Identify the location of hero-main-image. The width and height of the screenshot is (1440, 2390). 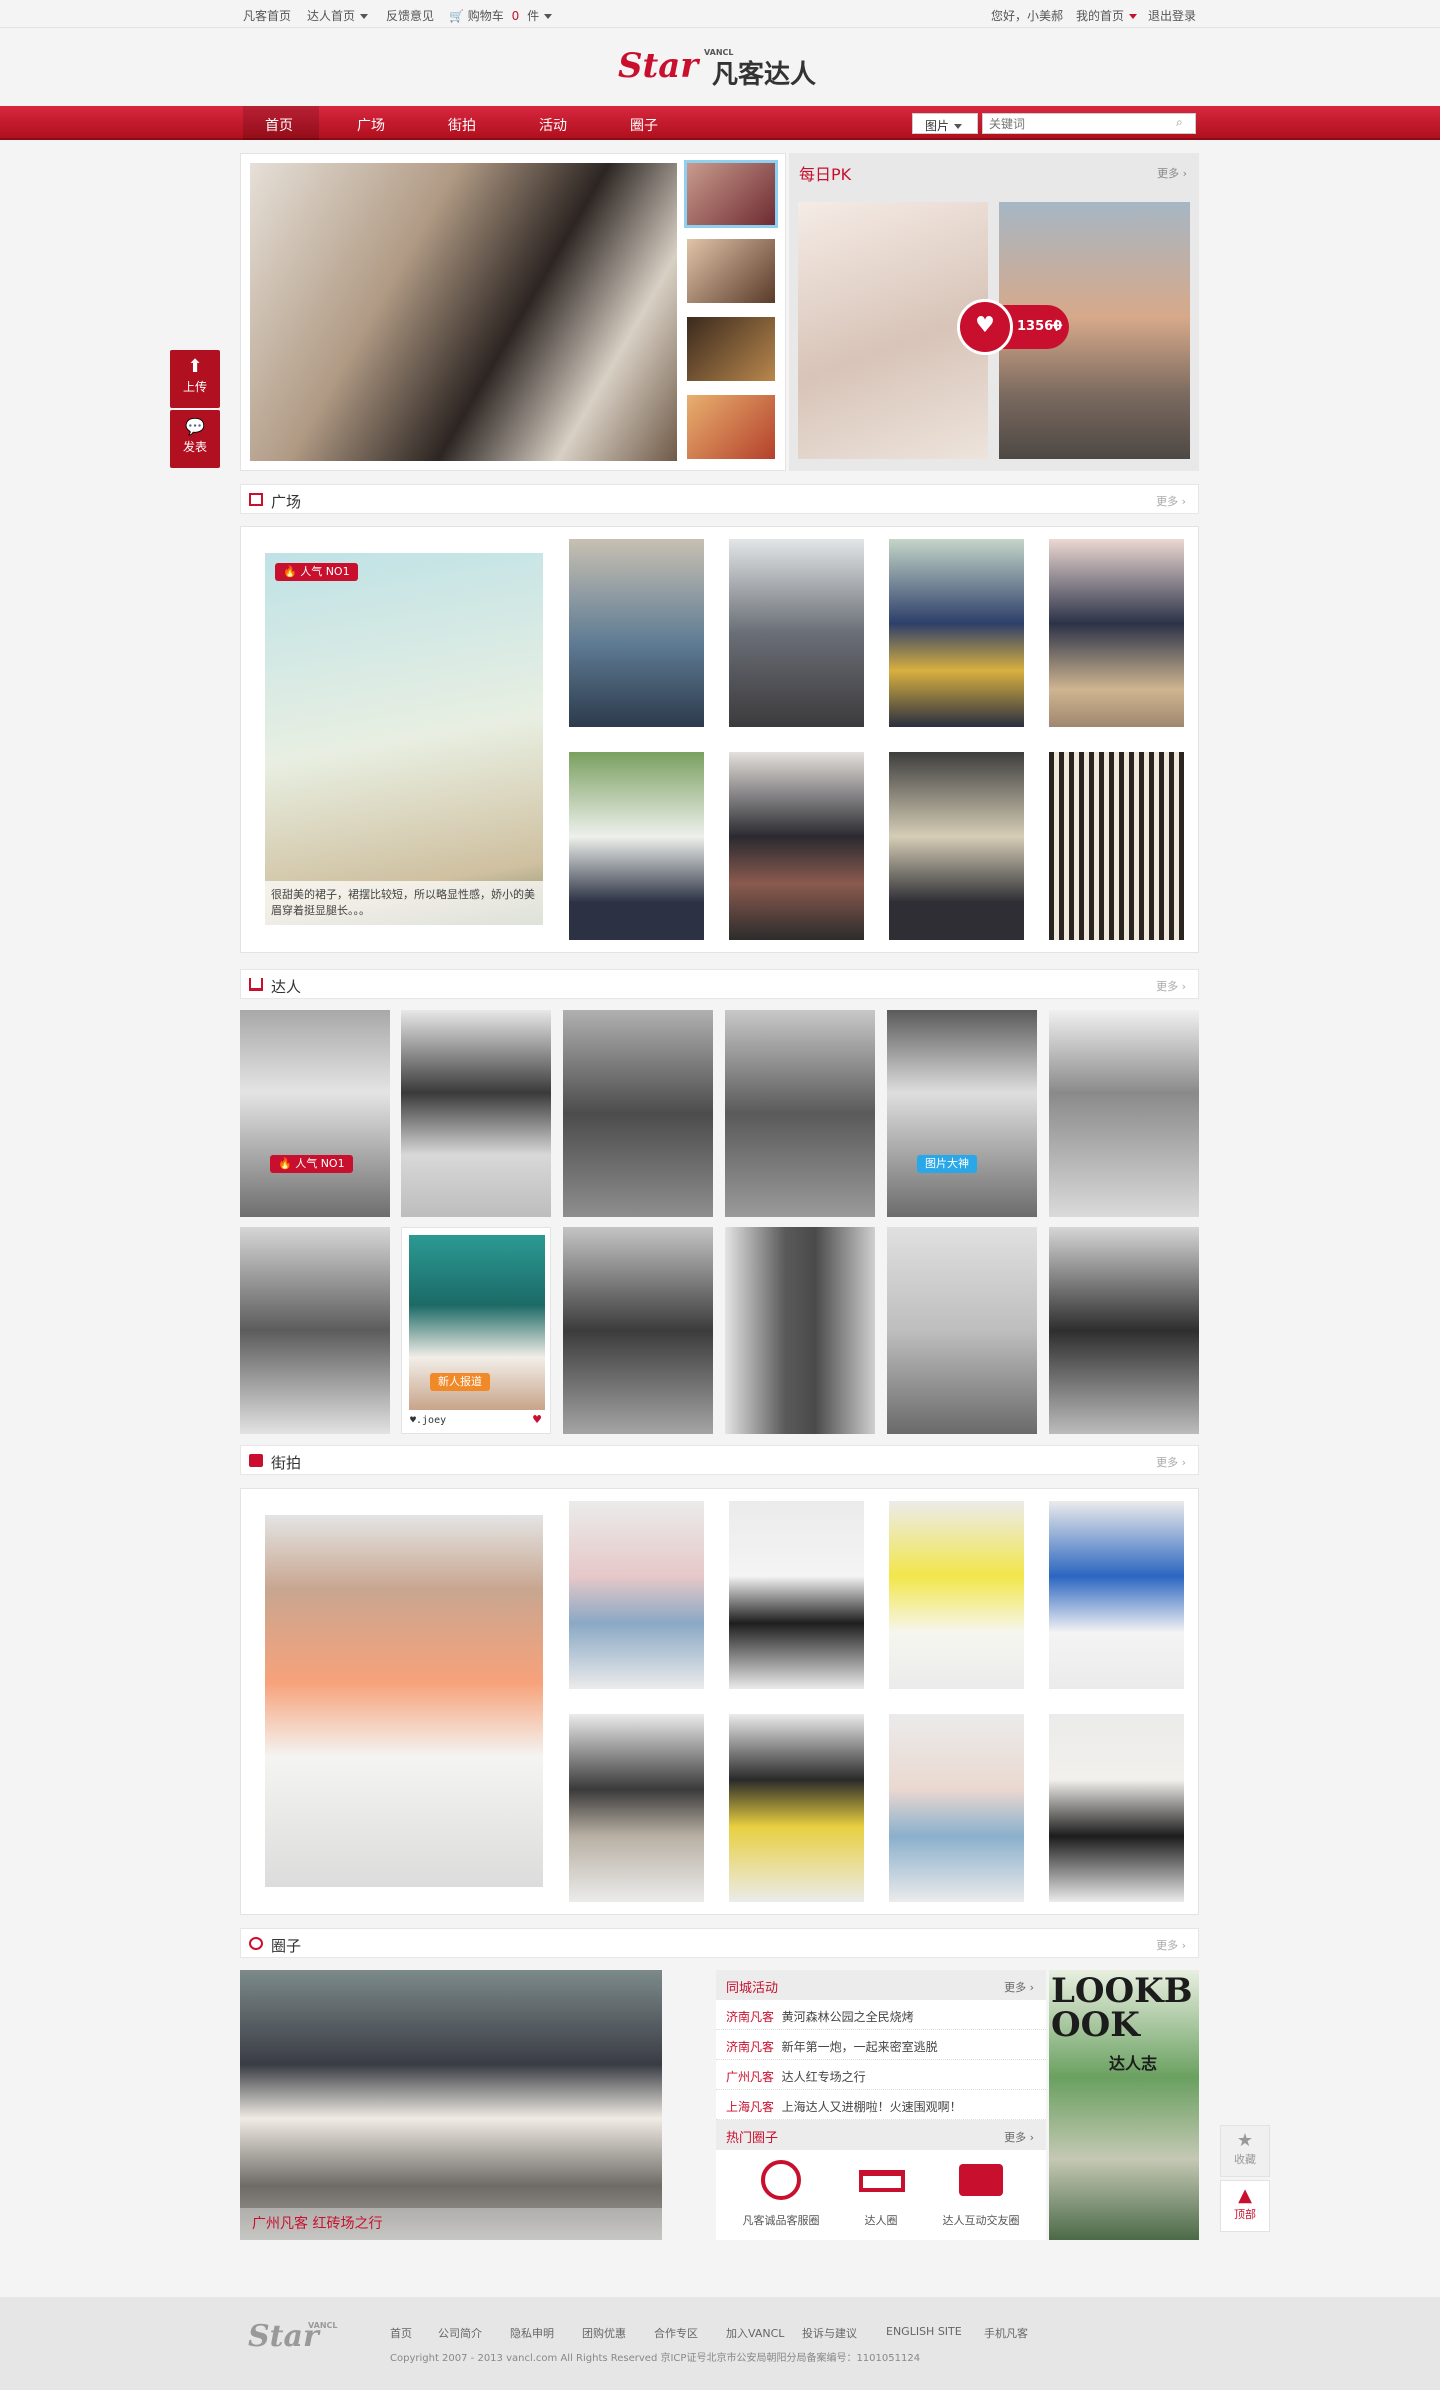
(463, 312).